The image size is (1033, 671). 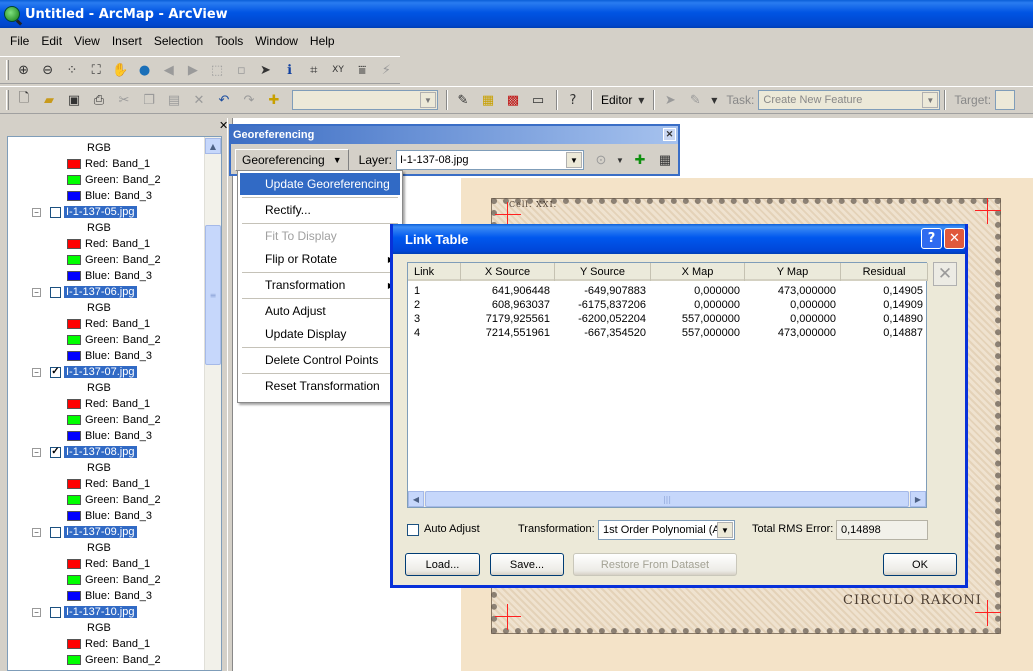 What do you see at coordinates (292, 160) in the screenshot?
I see `georeferencing-menu-button: Georeferencing ▼` at bounding box center [292, 160].